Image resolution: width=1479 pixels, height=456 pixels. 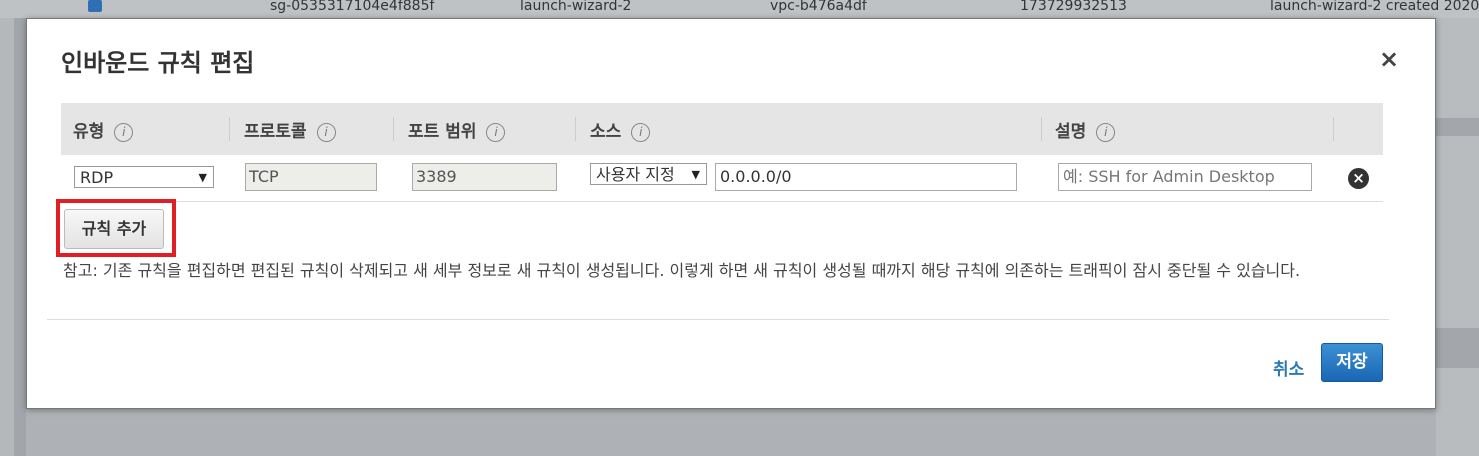 What do you see at coordinates (311, 177) in the screenshot?
I see `protocol-field: TCP` at bounding box center [311, 177].